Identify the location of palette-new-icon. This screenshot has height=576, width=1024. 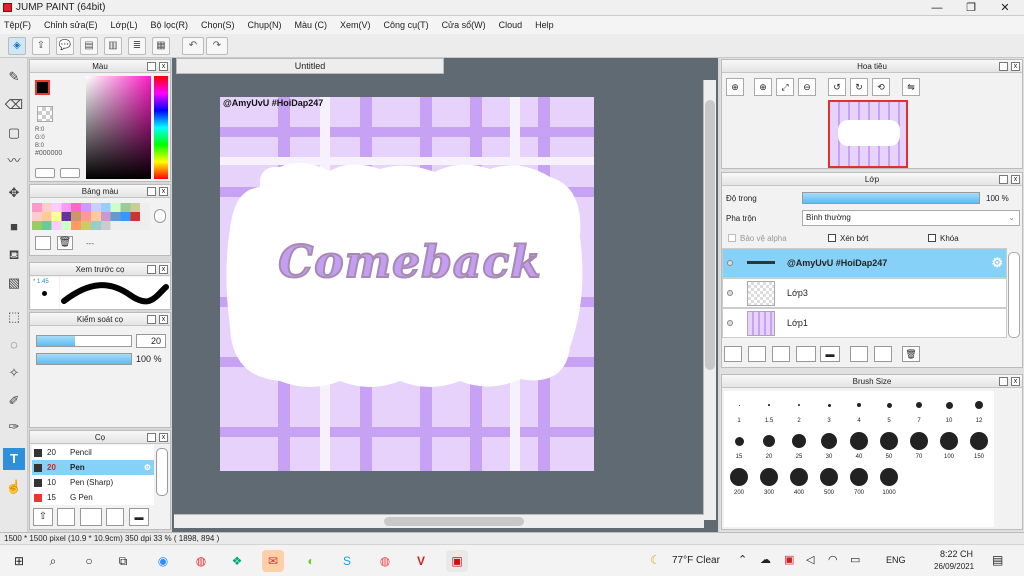
(43, 243).